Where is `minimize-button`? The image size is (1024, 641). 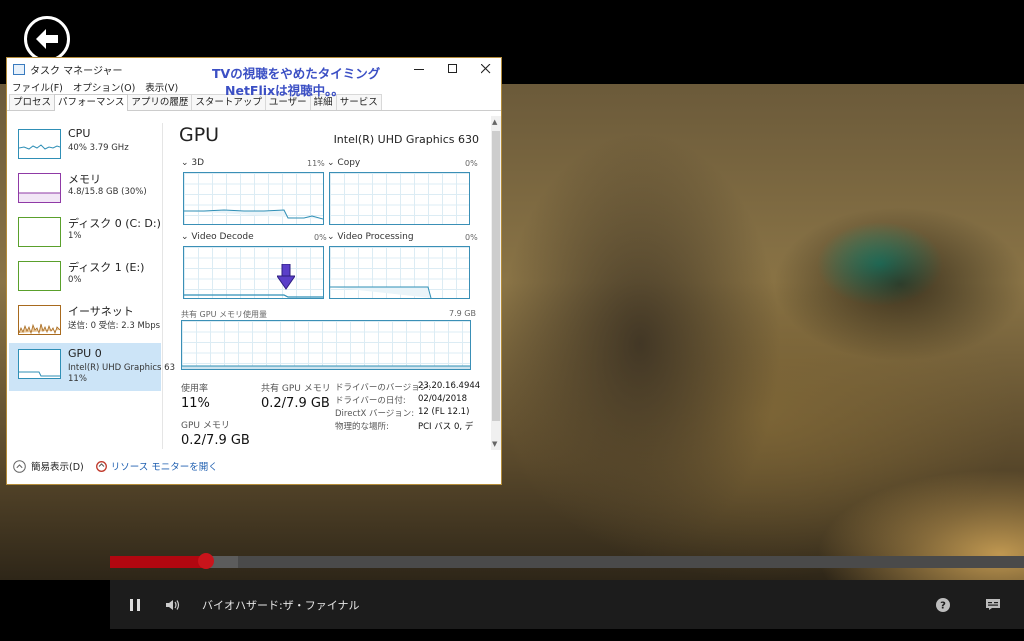 minimize-button is located at coordinates (419, 69).